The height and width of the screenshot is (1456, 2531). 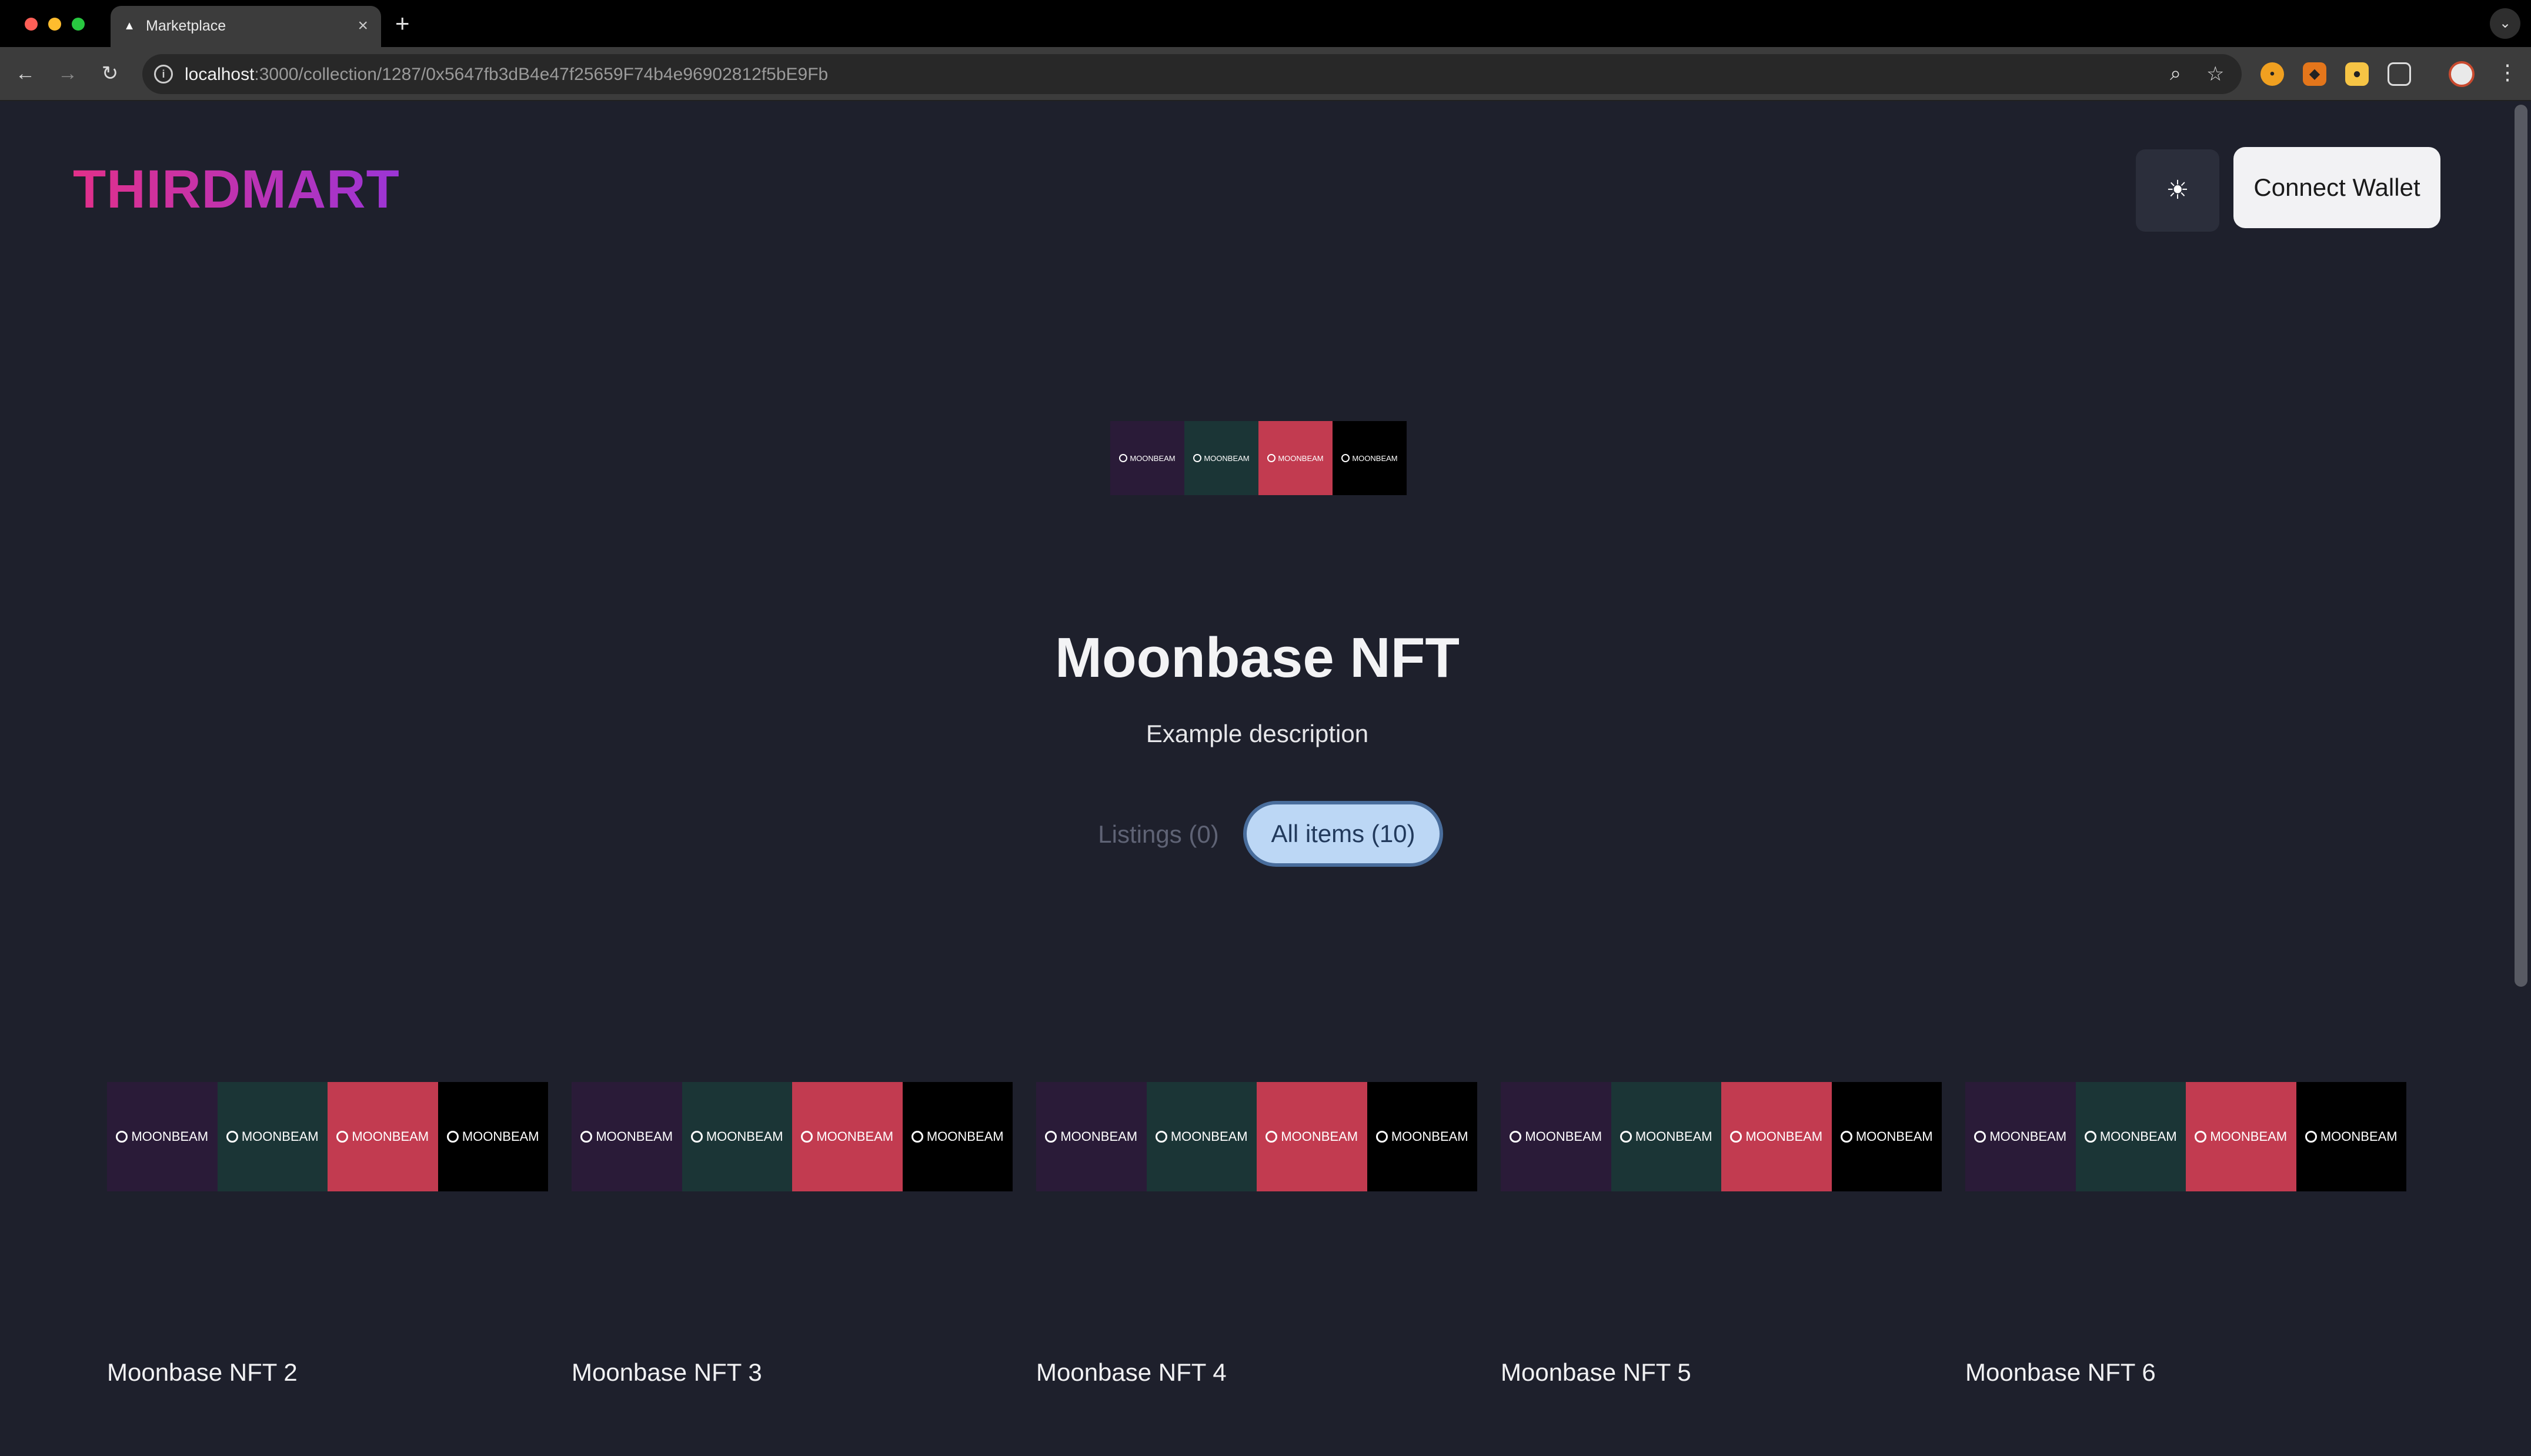 I want to click on collection-banner: MOONBEAM MOONBEAM MOONBEAM MOONBEAM, so click(x=1258, y=458).